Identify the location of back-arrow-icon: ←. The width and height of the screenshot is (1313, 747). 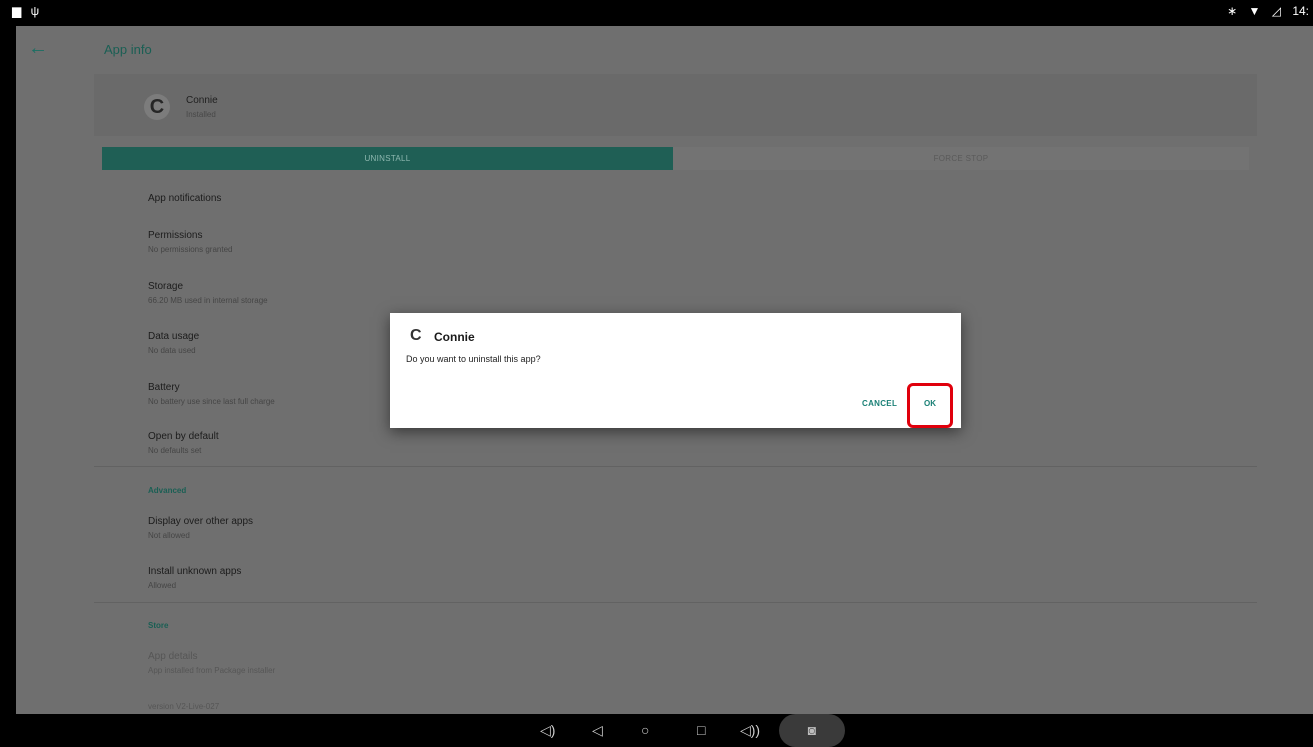
(38, 48).